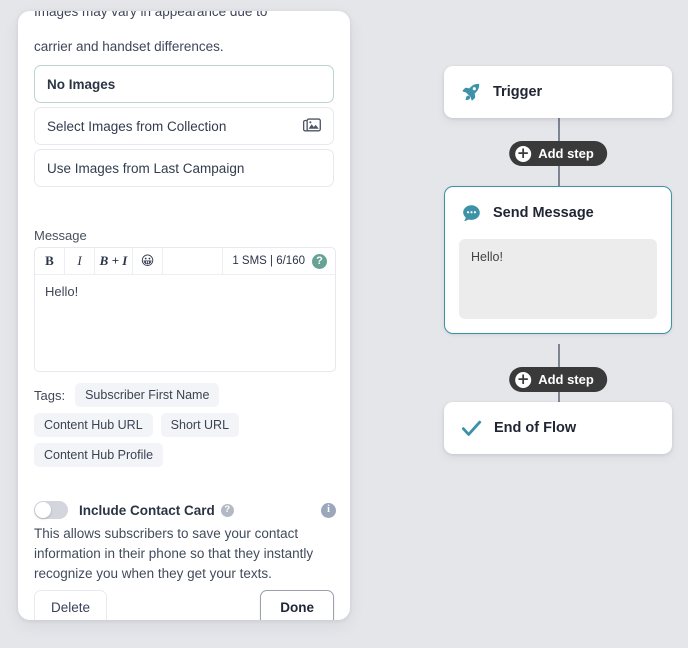 Image resolution: width=688 pixels, height=648 pixels. I want to click on image-option-label: Use Images from Last Campaign, so click(146, 168).